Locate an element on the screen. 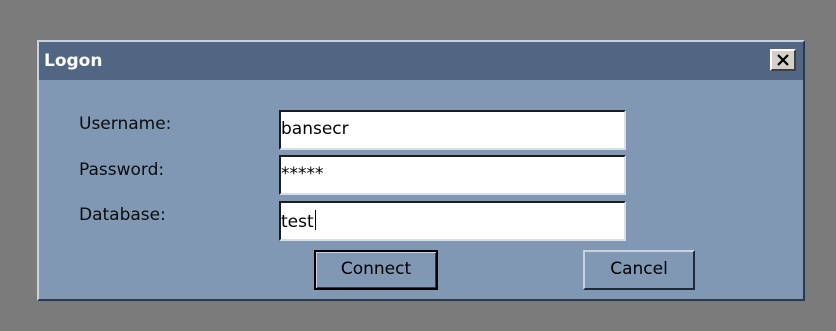 The image size is (836, 331). title-bar: Logon is located at coordinates (421, 61).